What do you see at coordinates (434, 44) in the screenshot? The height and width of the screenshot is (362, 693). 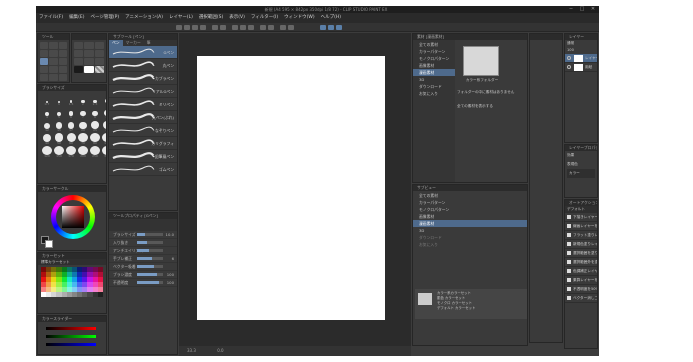 I see `material-tree-item: 全ての素材` at bounding box center [434, 44].